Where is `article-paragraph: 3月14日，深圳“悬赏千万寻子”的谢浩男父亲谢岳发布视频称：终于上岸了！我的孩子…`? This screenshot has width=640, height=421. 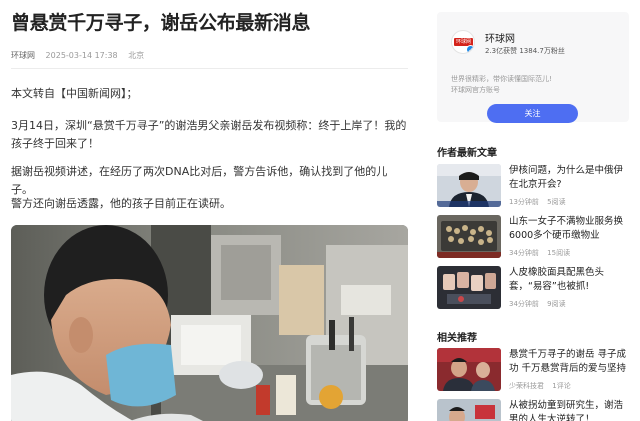
article-paragraph: 3月14日，深圳“悬赏千万寻子”的谢浩男父亲谢岳发布视频称：终于上岸了！我的孩子… is located at coordinates (209, 134).